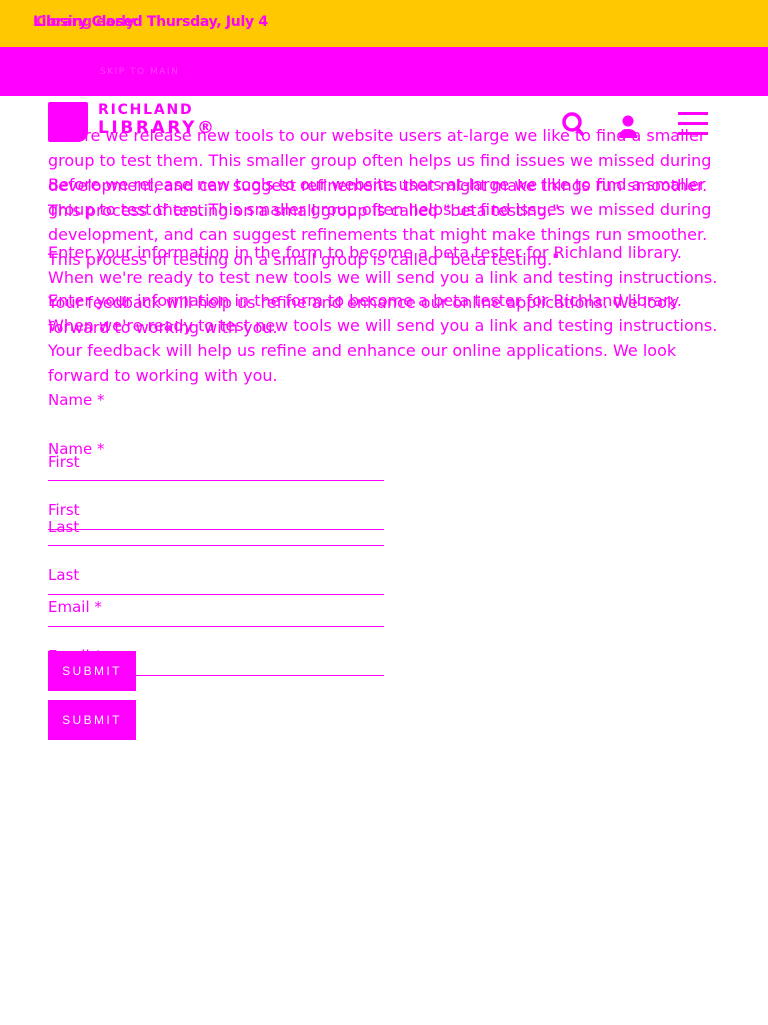 Image resolution: width=768 pixels, height=1025 pixels. Describe the element at coordinates (76, 400) in the screenshot. I see `name-label: Name *` at that location.